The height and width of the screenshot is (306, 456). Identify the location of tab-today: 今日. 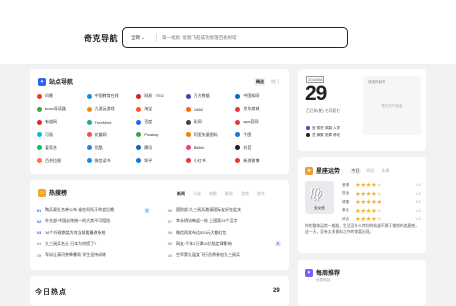
(355, 171).